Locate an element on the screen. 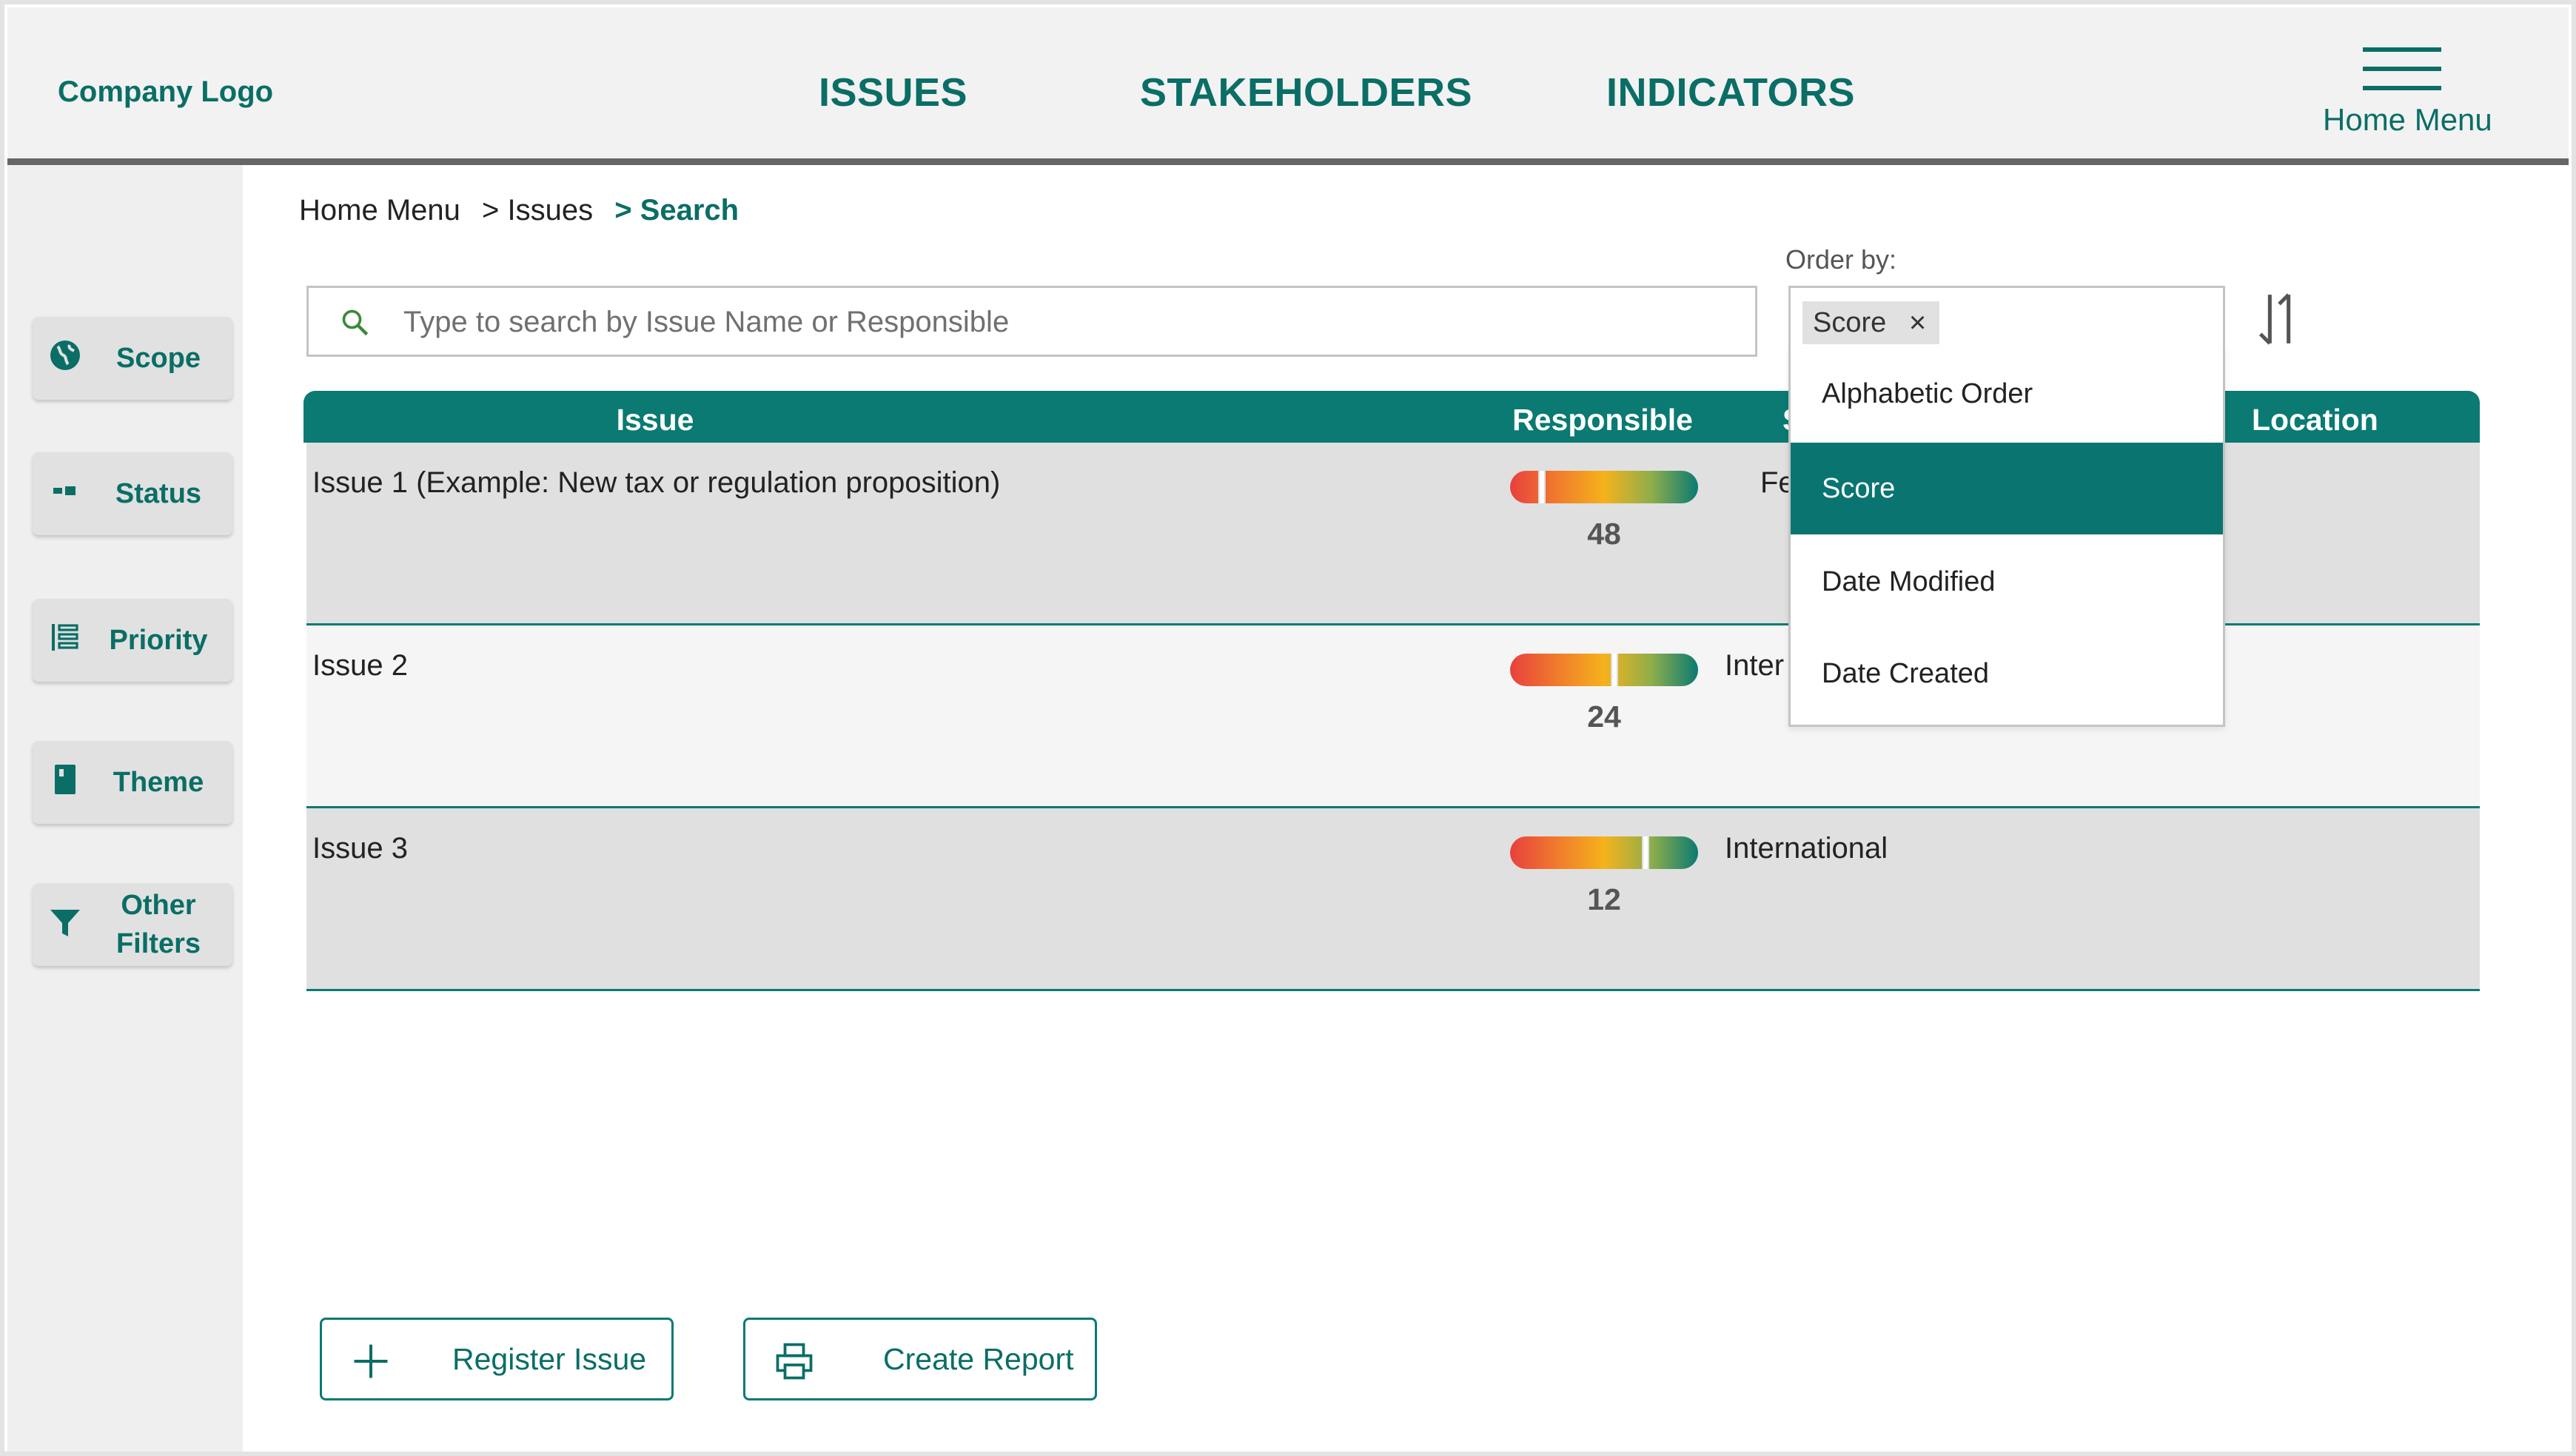 The height and width of the screenshot is (1456, 2576). filter-priority-label: Priority is located at coordinates (158, 640).